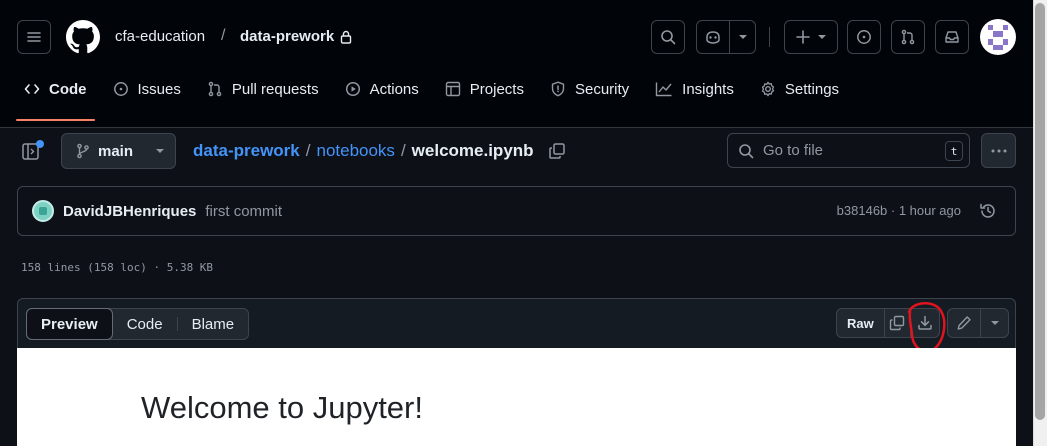 Image resolution: width=1047 pixels, height=446 pixels. Describe the element at coordinates (742, 37) in the screenshot. I see `copilot-chevron-down-icon` at that location.